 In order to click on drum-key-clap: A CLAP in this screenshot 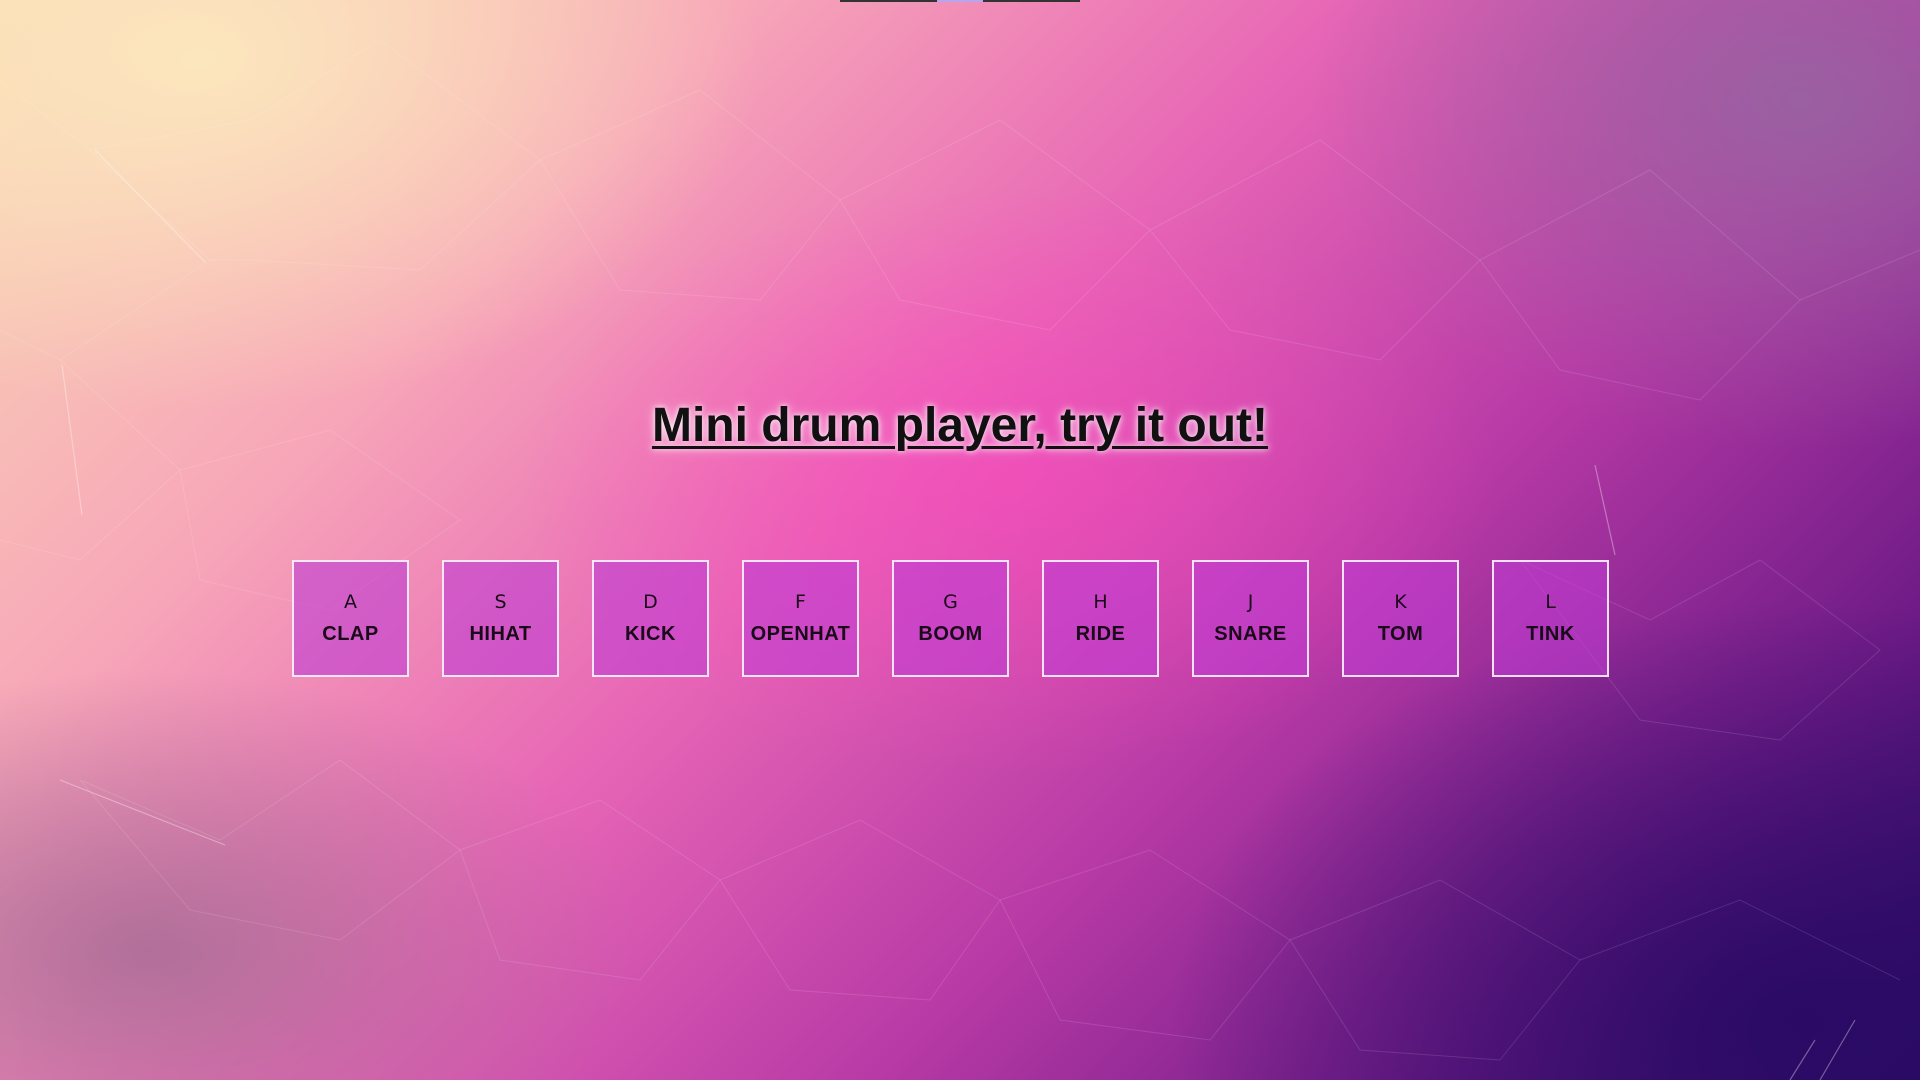, I will do `click(350, 618)`.